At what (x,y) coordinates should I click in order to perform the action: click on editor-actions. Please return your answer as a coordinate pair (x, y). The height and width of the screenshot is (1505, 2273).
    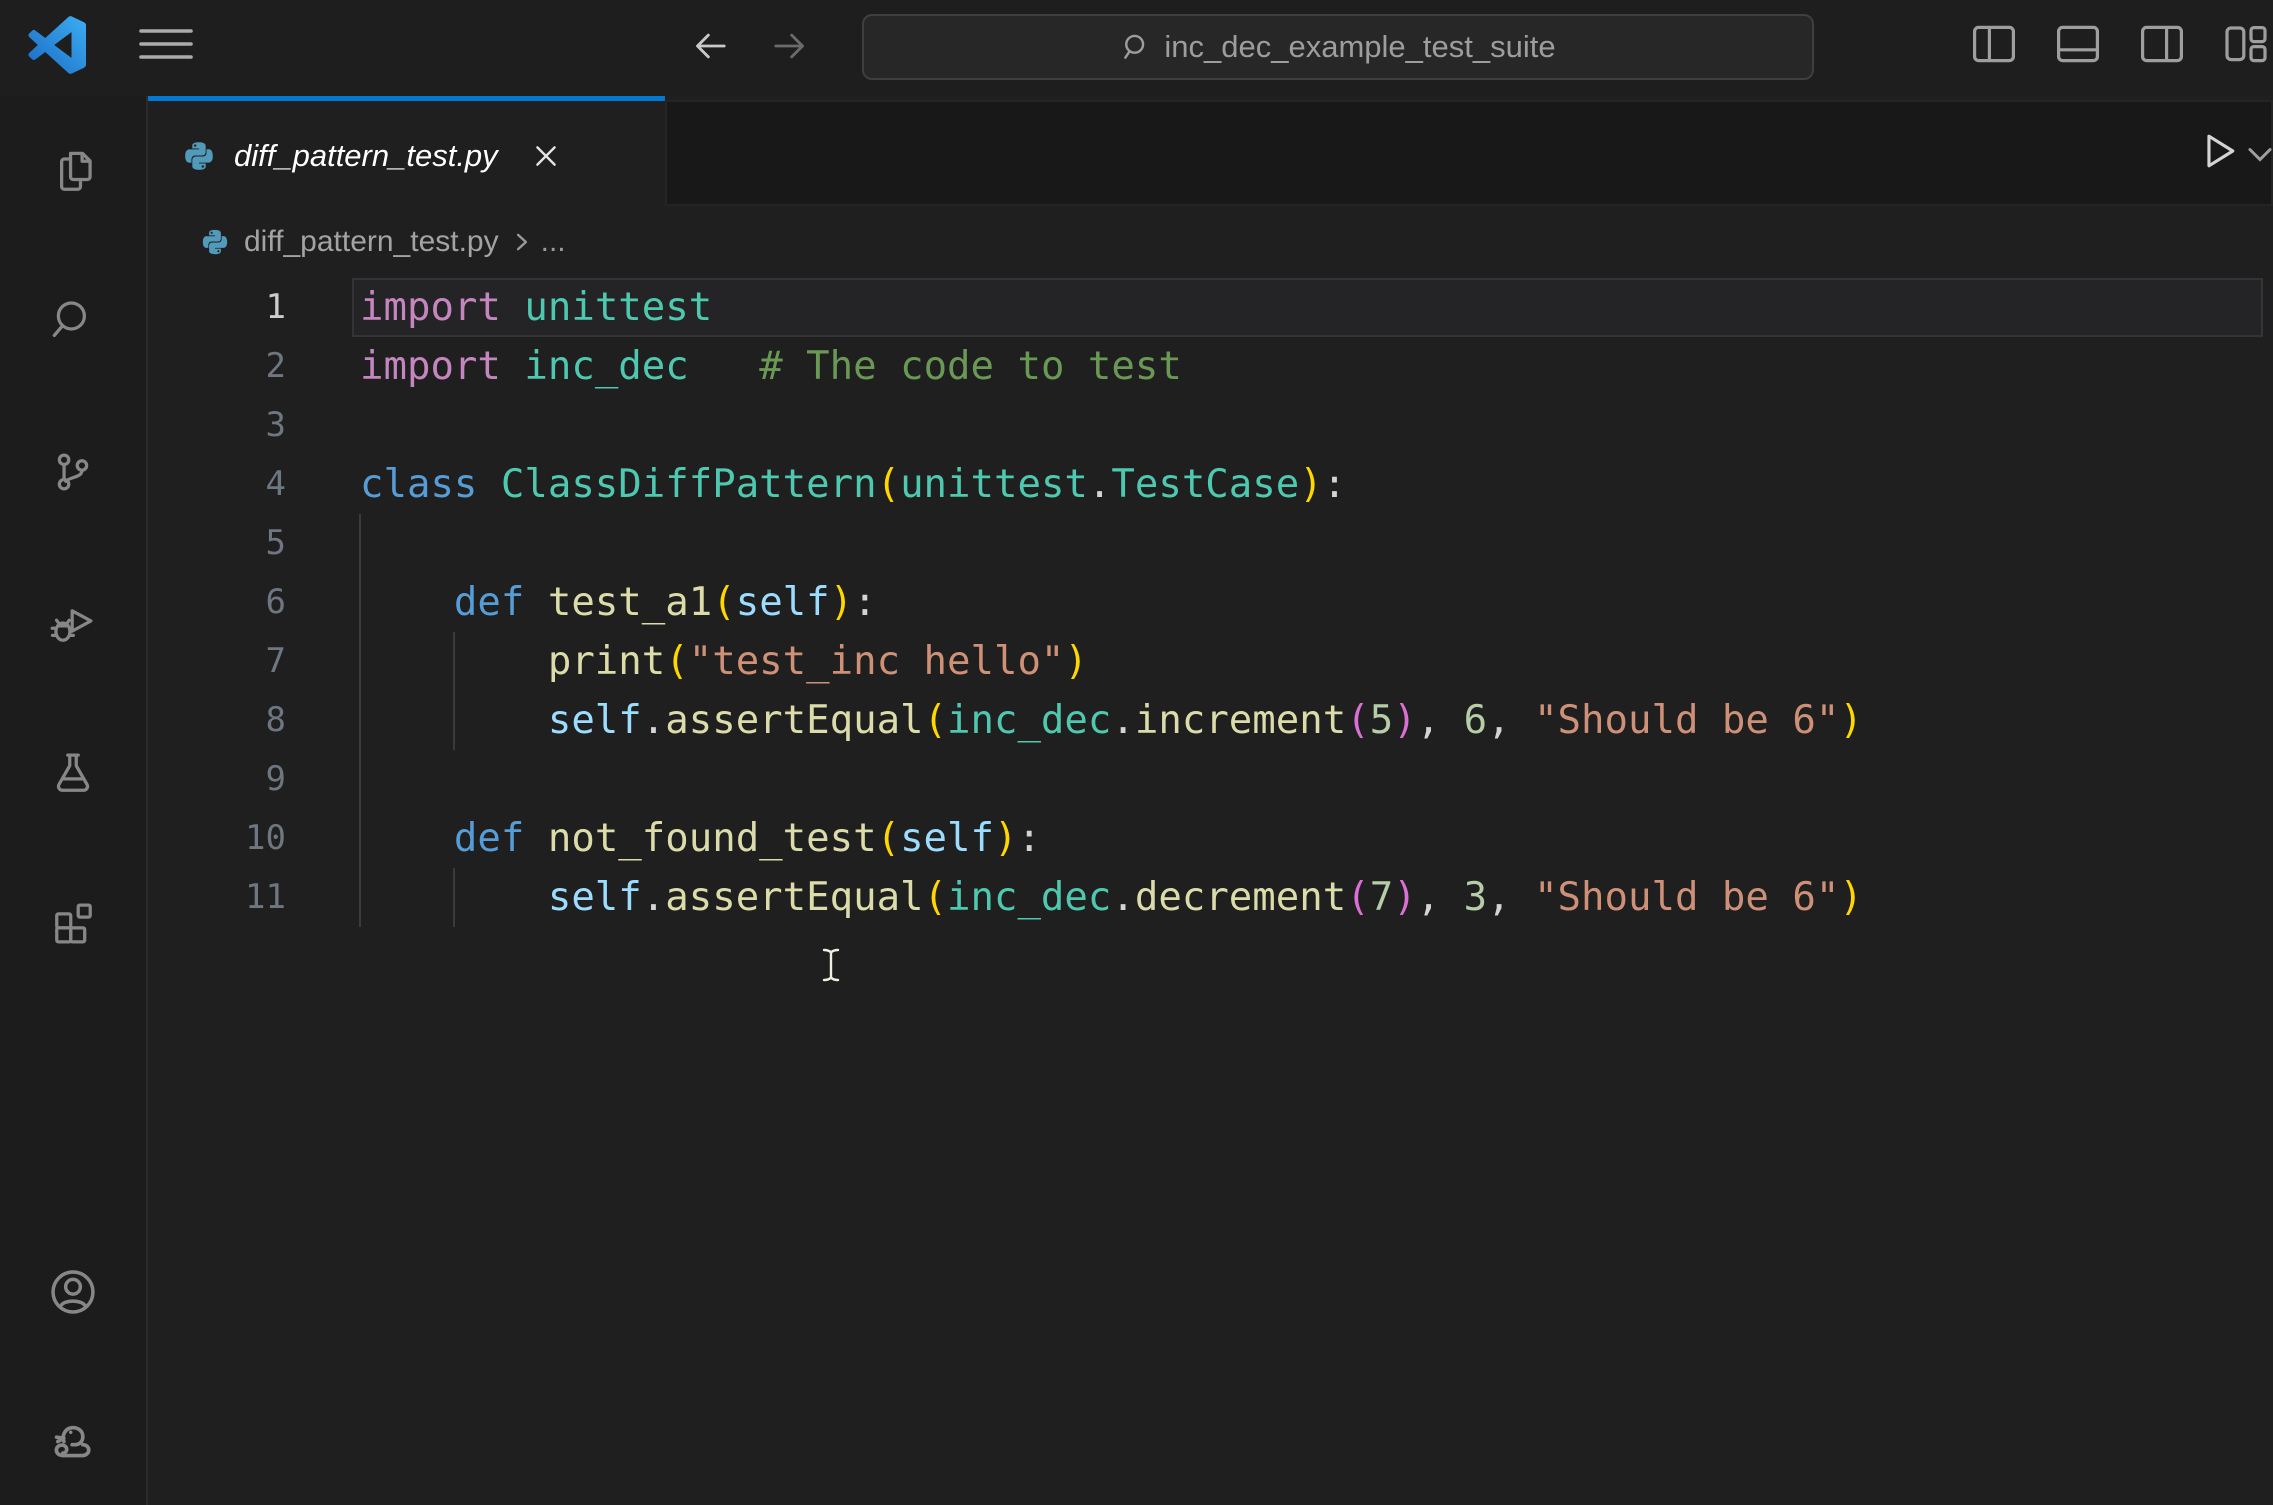
    Looking at the image, I should click on (2231, 151).